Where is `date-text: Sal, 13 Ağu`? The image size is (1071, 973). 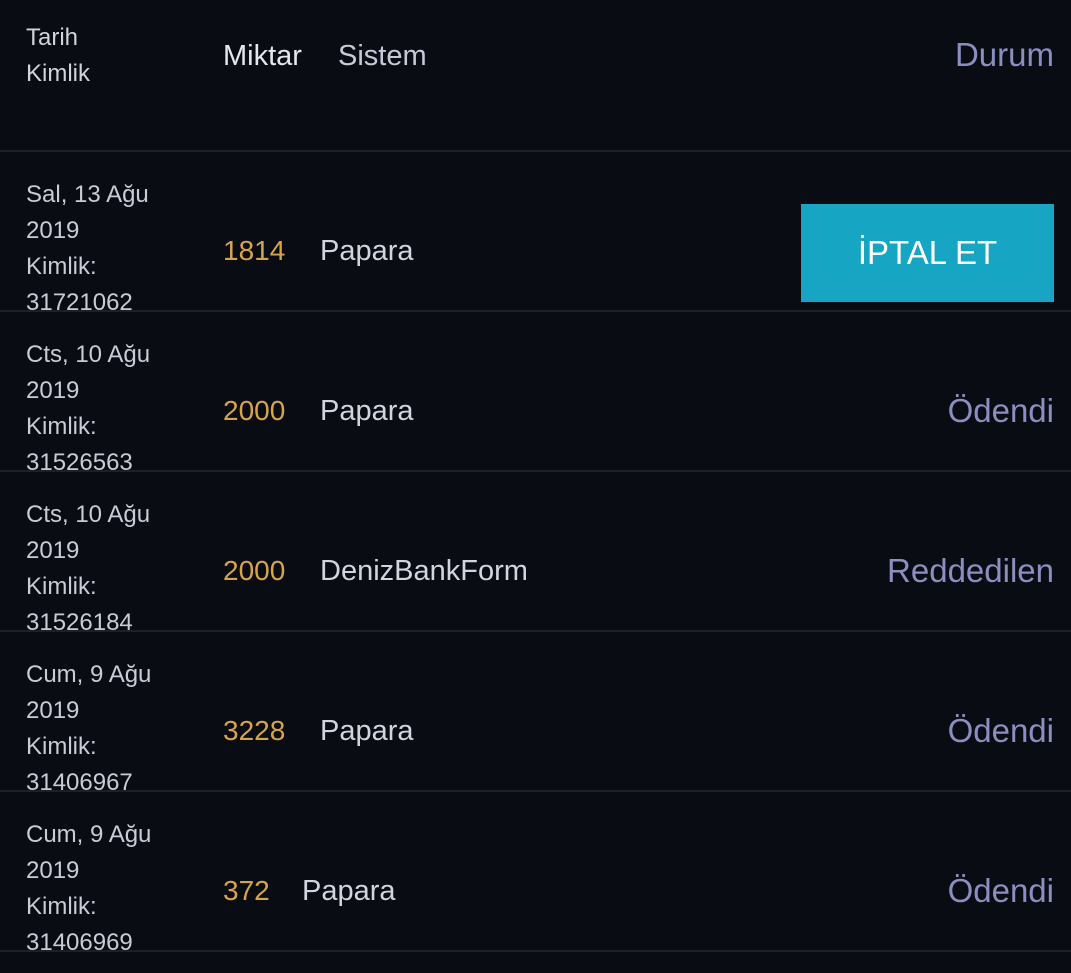 date-text: Sal, 13 Ağu is located at coordinates (87, 194).